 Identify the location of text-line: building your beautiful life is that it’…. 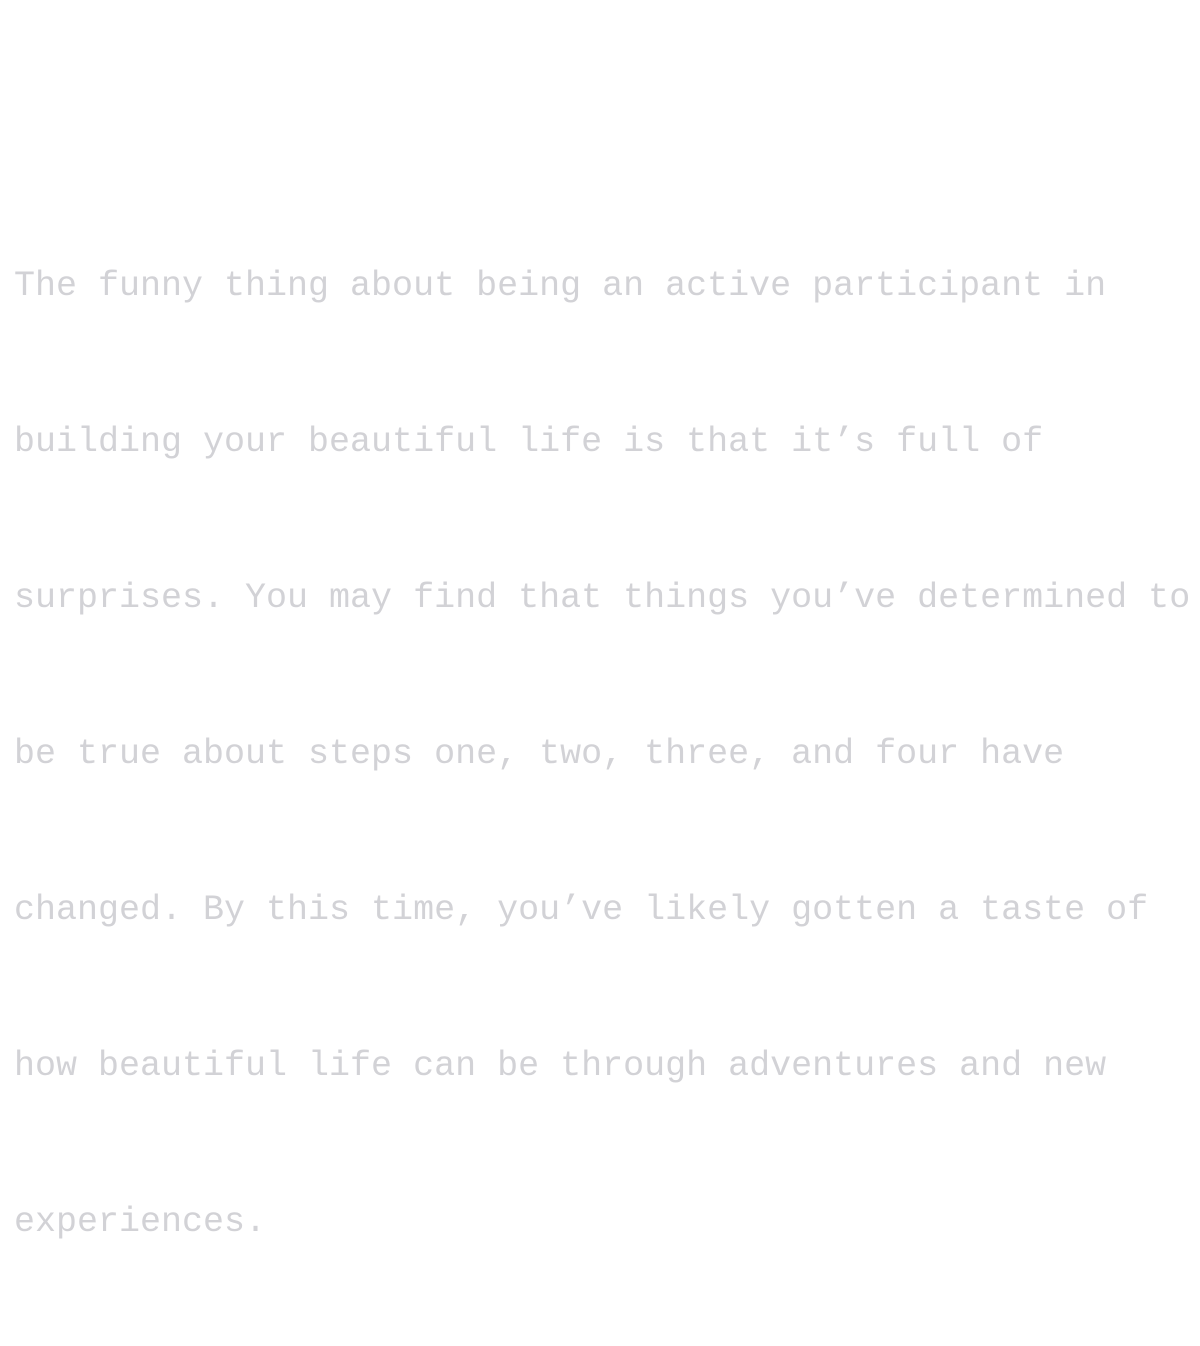
(529, 442).